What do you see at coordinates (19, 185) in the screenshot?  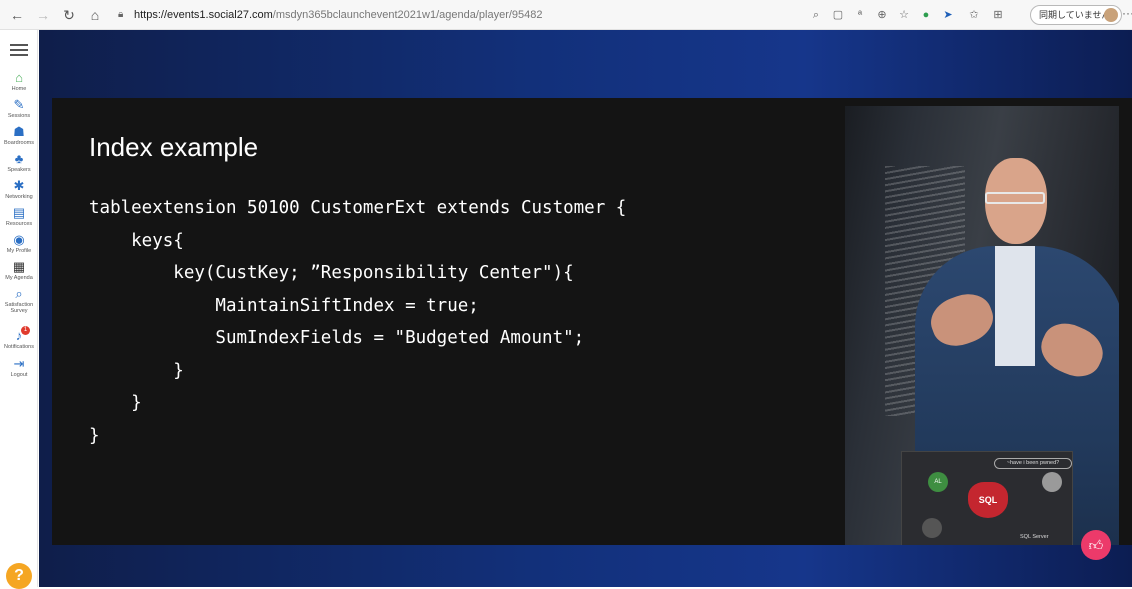 I see `network-icon: ✱` at bounding box center [19, 185].